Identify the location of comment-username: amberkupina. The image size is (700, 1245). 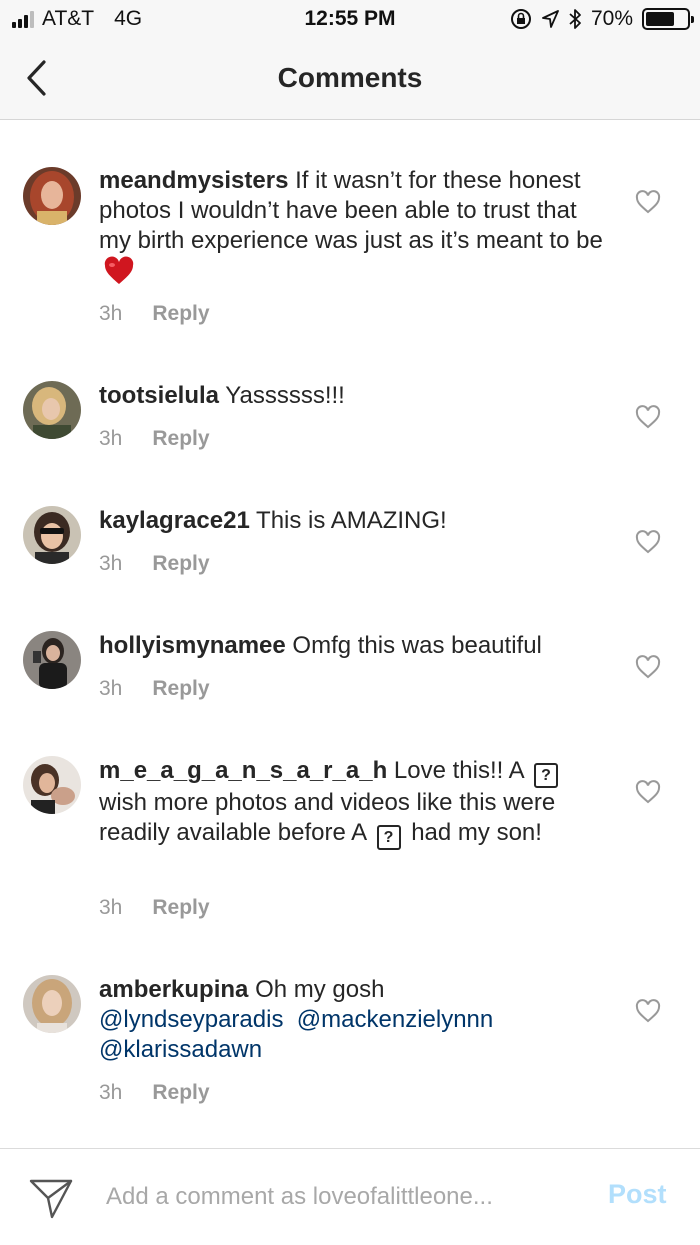
(173, 989).